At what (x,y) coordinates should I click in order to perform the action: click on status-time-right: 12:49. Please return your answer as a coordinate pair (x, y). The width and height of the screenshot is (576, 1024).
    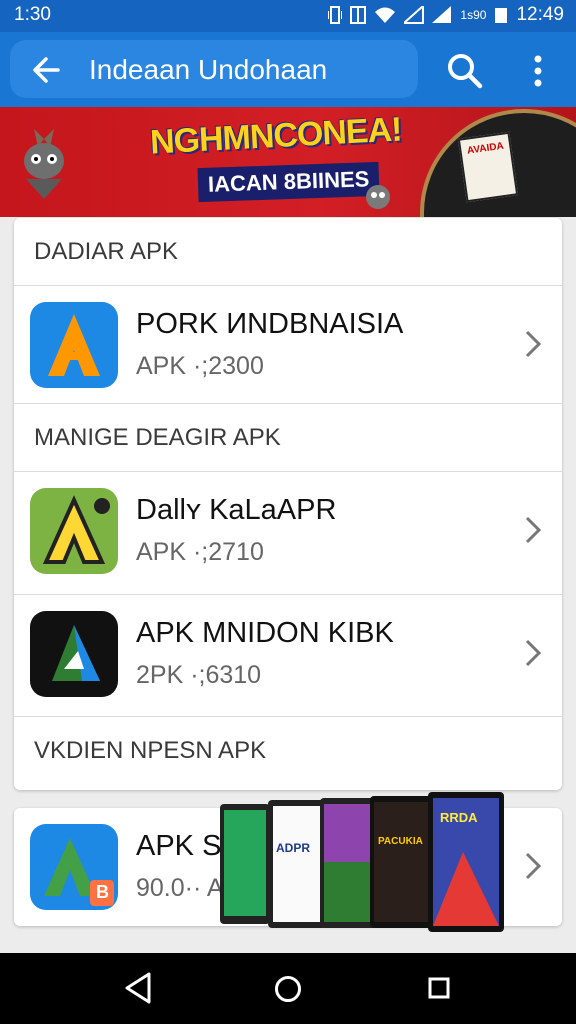
    Looking at the image, I should click on (540, 14).